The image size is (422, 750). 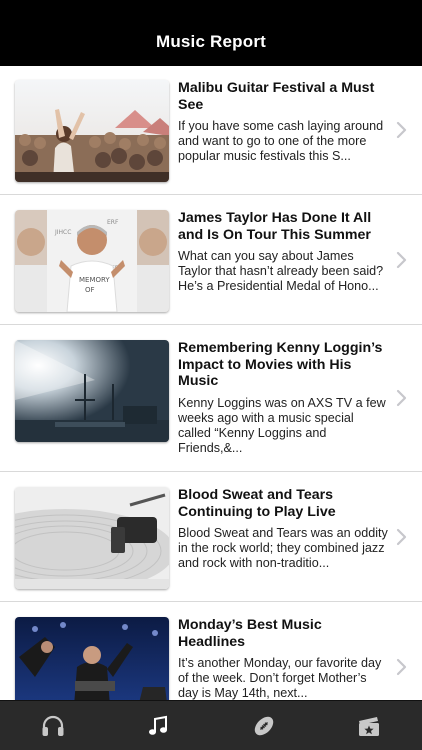 I want to click on svg-text: MEMORY, so click(x=94, y=280).